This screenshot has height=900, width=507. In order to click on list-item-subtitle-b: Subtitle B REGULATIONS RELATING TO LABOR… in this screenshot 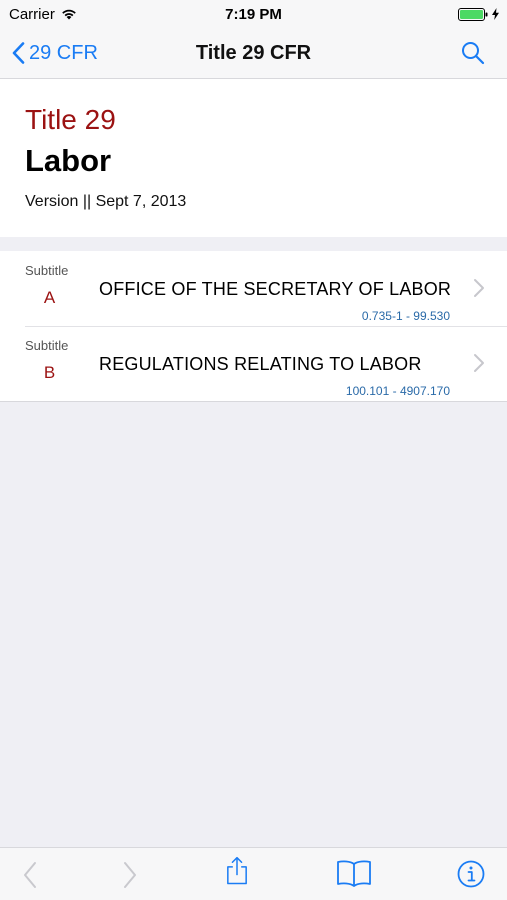, I will do `click(253, 363)`.